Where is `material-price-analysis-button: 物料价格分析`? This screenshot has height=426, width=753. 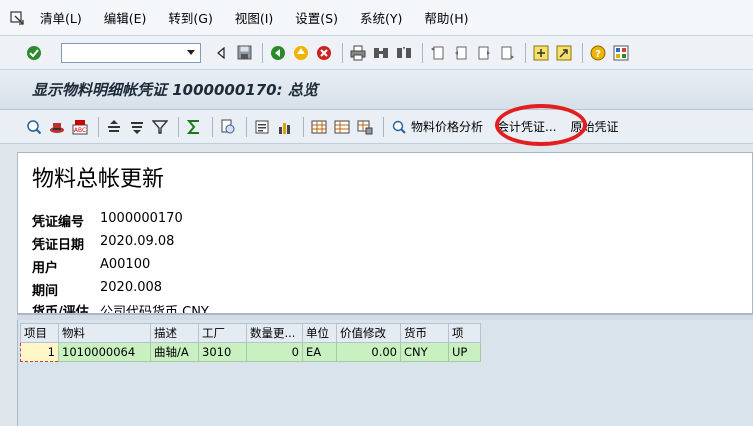 material-price-analysis-button: 物料价格分析 is located at coordinates (436, 127).